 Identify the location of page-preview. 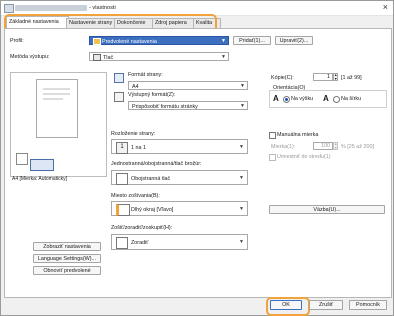
(57, 108).